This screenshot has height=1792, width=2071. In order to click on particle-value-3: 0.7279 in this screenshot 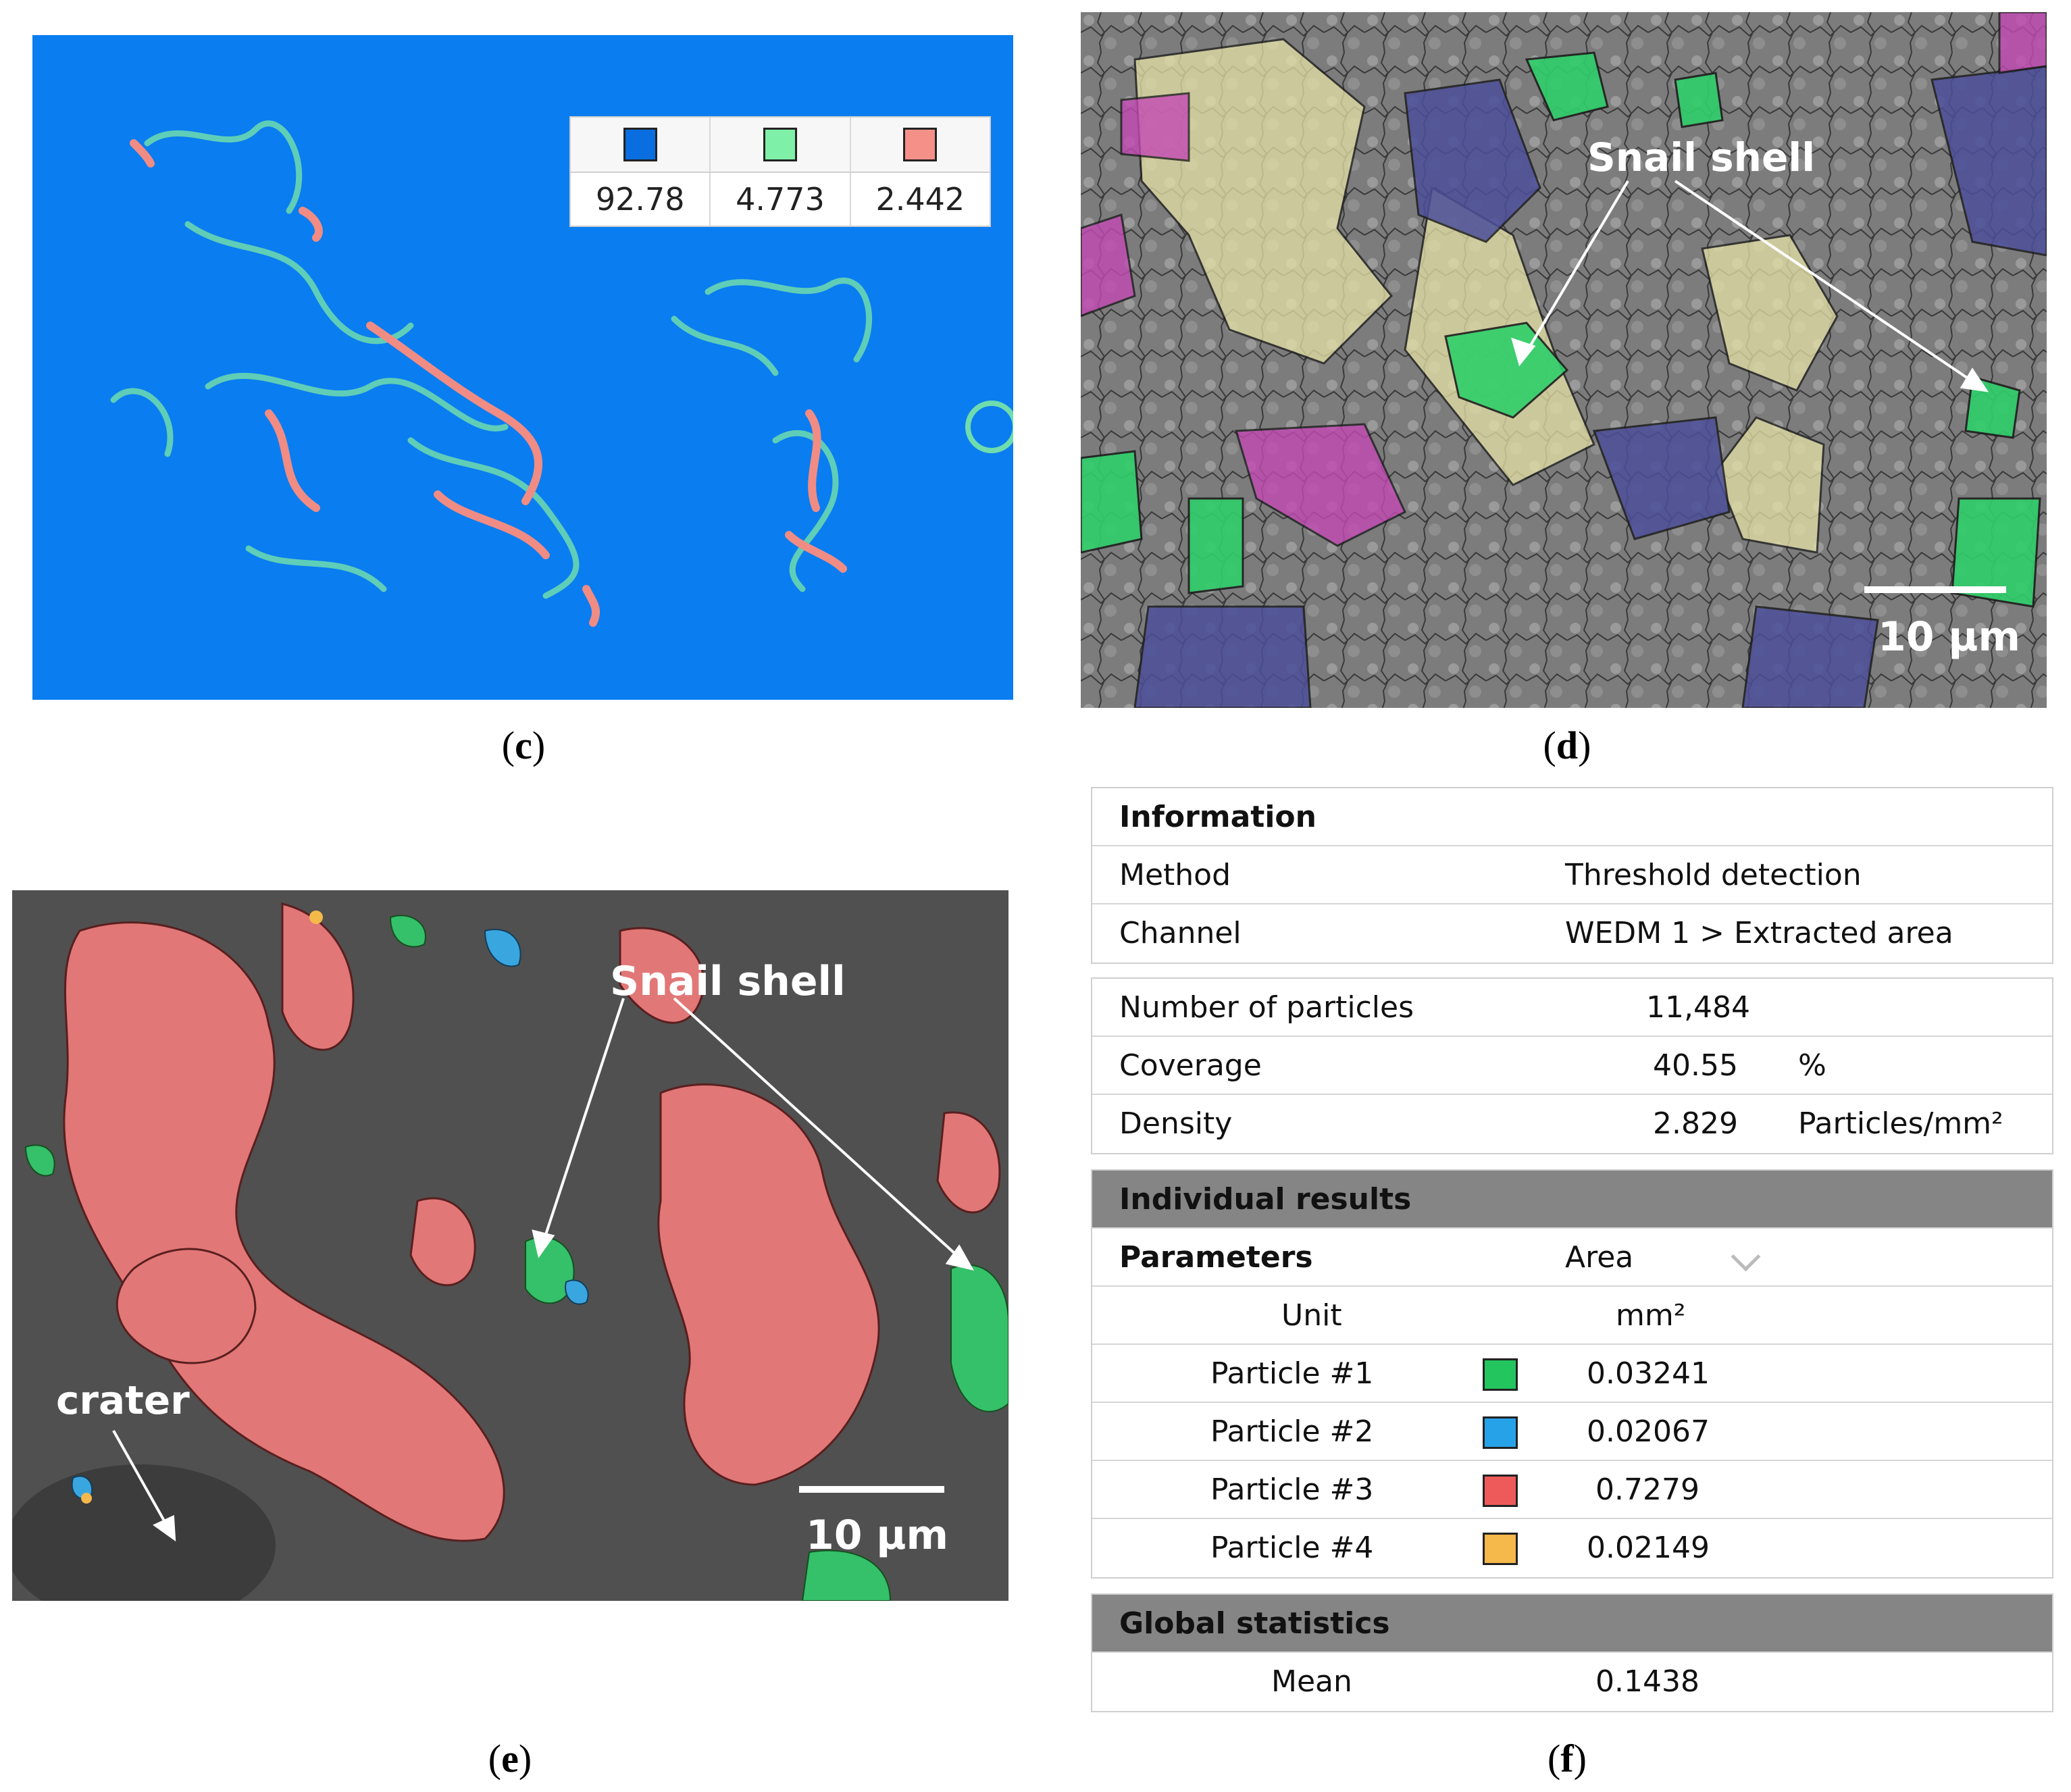, I will do `click(1647, 1490)`.